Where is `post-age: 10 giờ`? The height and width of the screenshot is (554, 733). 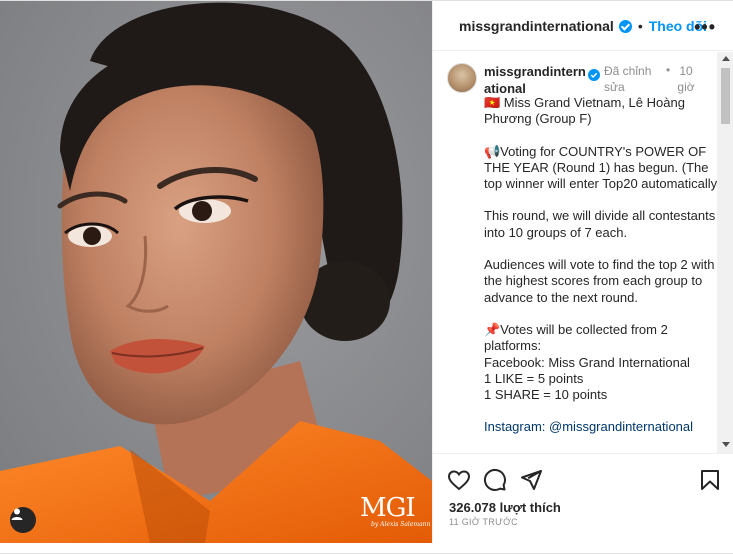
post-age: 10 giờ is located at coordinates (686, 79).